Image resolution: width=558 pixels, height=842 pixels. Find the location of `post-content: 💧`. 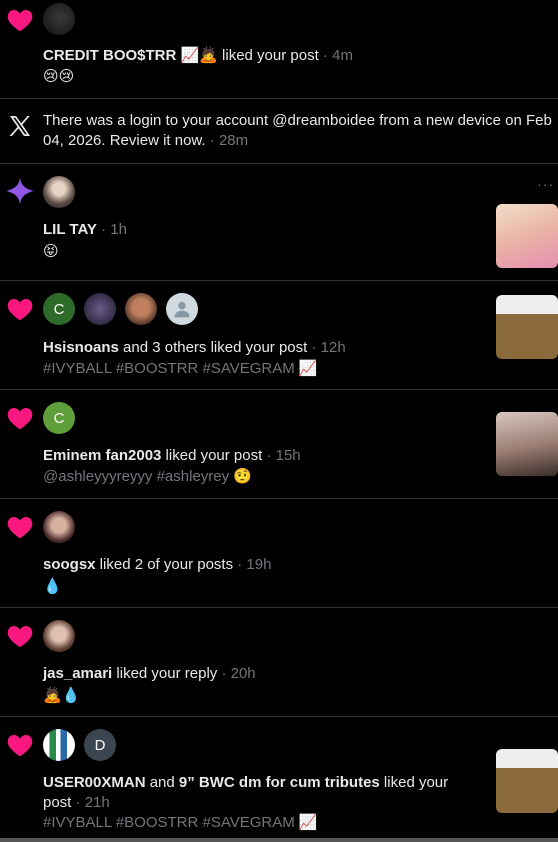

post-content: 💧 is located at coordinates (52, 586).